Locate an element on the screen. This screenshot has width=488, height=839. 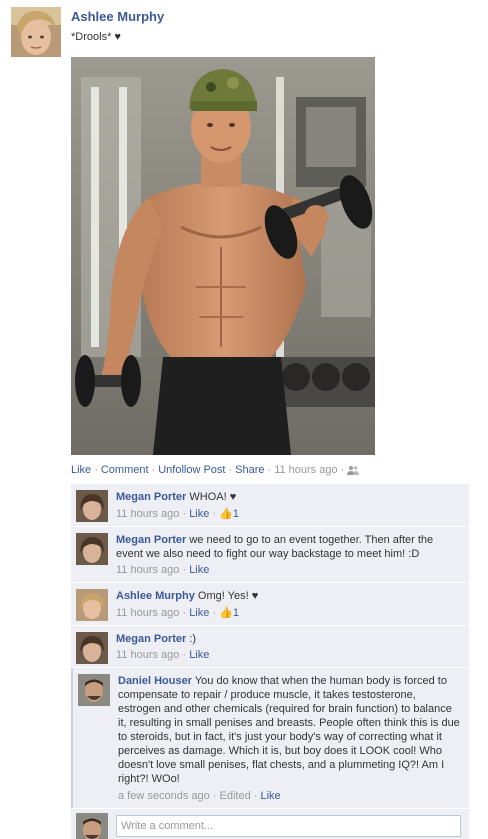
post-author-name: Ashlee Murphy is located at coordinates (117, 16).